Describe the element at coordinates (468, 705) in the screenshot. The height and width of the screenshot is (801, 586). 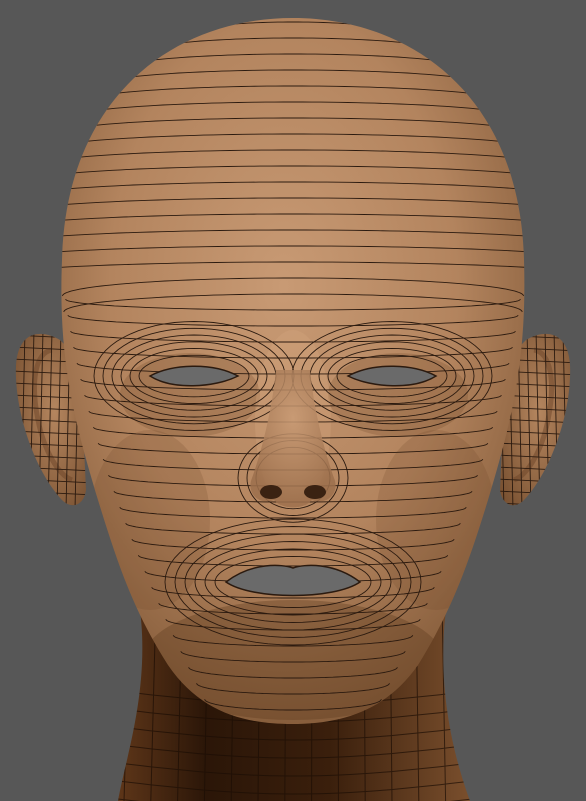
I see `neck-wire-vertical` at that location.